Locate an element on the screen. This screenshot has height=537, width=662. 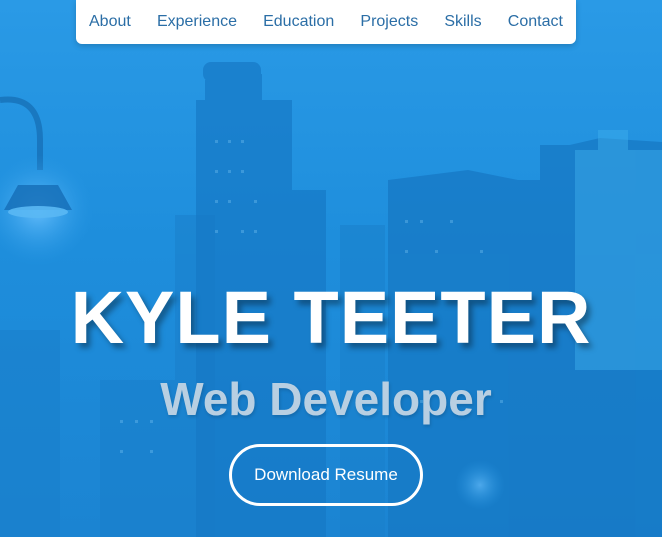
hero-name-title: KYLE TEETER is located at coordinates (331, 317).